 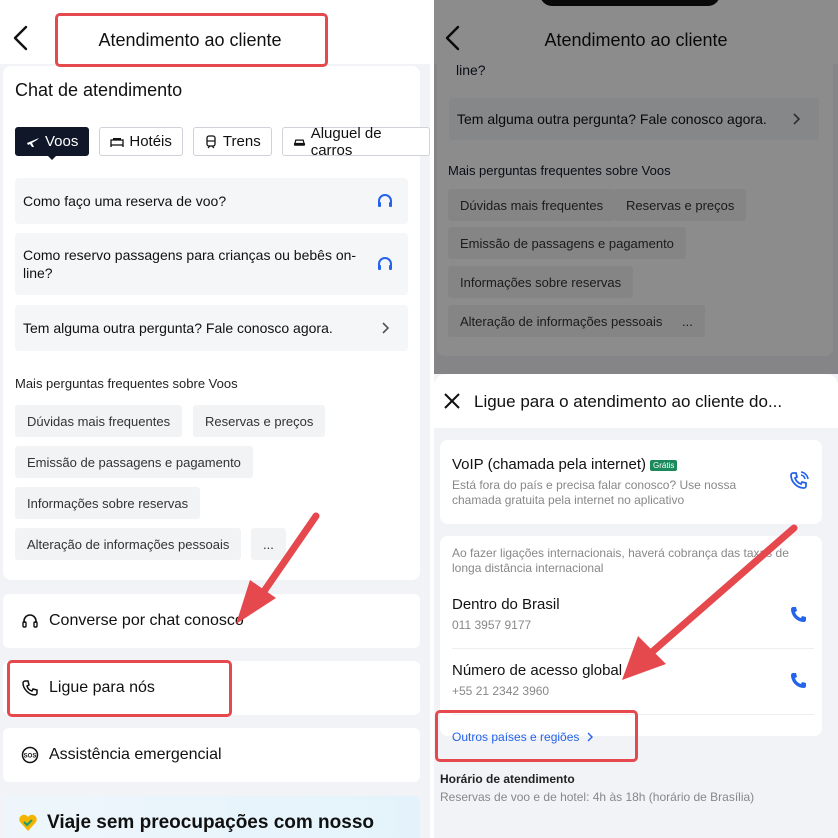 I want to click on faq-section-title: Mais perguntas frequentes sobre Voos, so click(x=126, y=383).